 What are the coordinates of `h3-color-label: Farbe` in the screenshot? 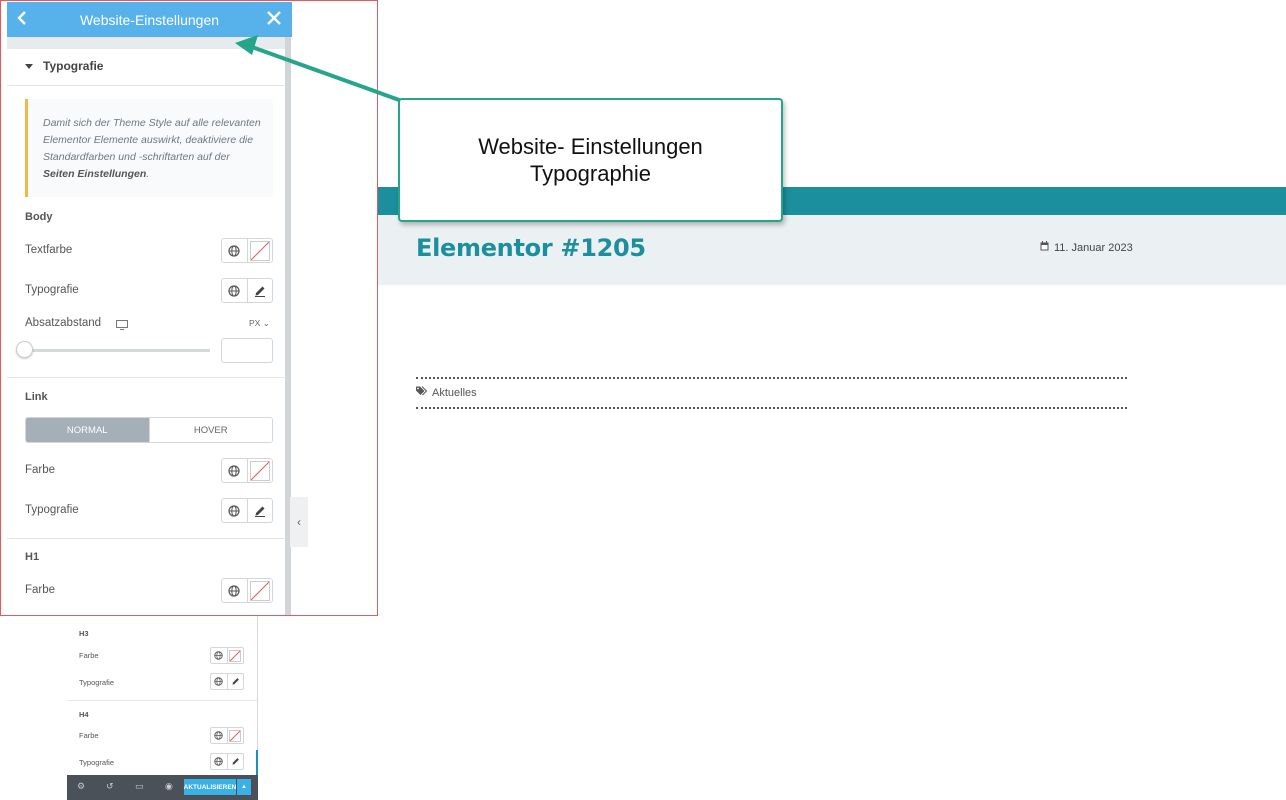 It's located at (89, 655).